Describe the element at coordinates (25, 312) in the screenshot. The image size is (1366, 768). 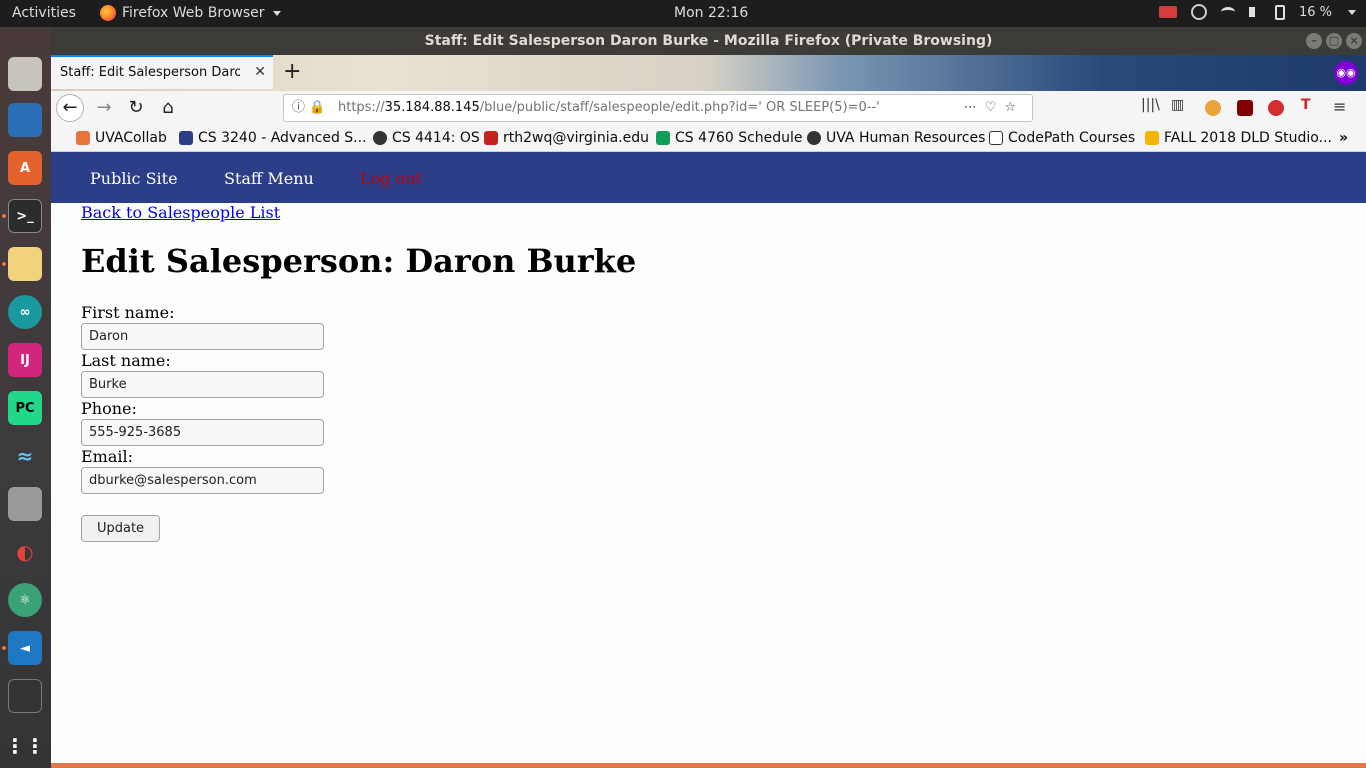
I see `arduino-icon: ∞` at that location.